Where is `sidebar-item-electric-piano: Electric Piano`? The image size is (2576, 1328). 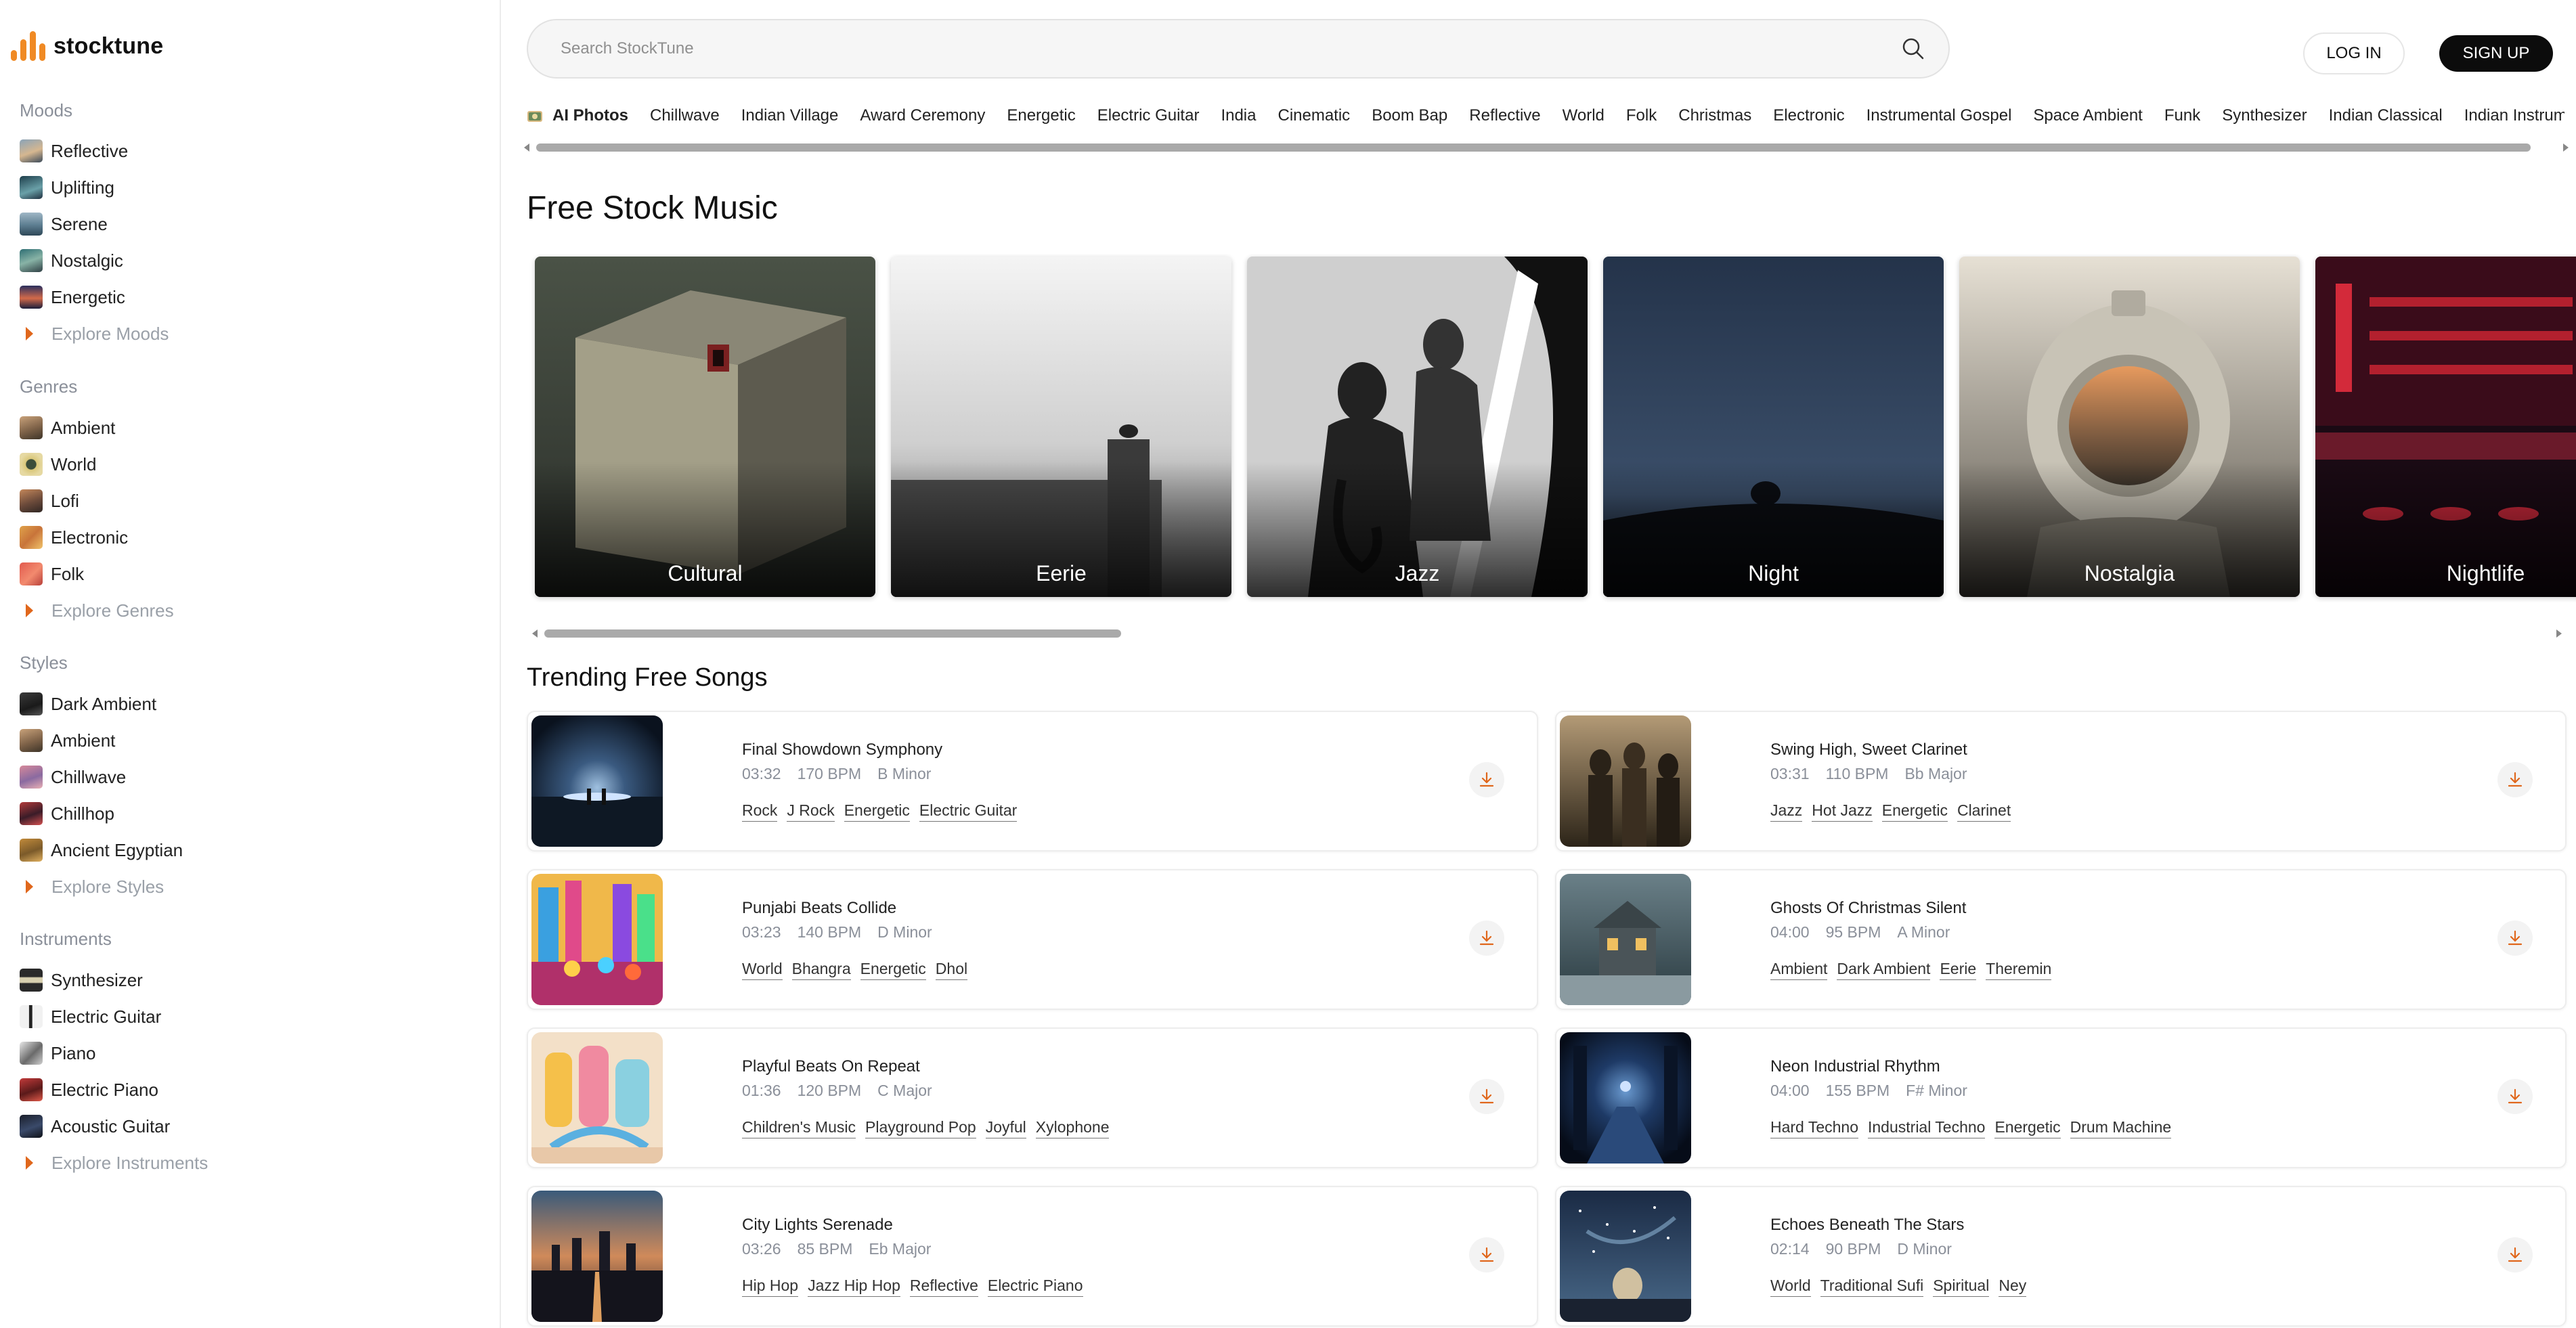
sidebar-item-electric-piano: Electric Piano is located at coordinates (89, 1089).